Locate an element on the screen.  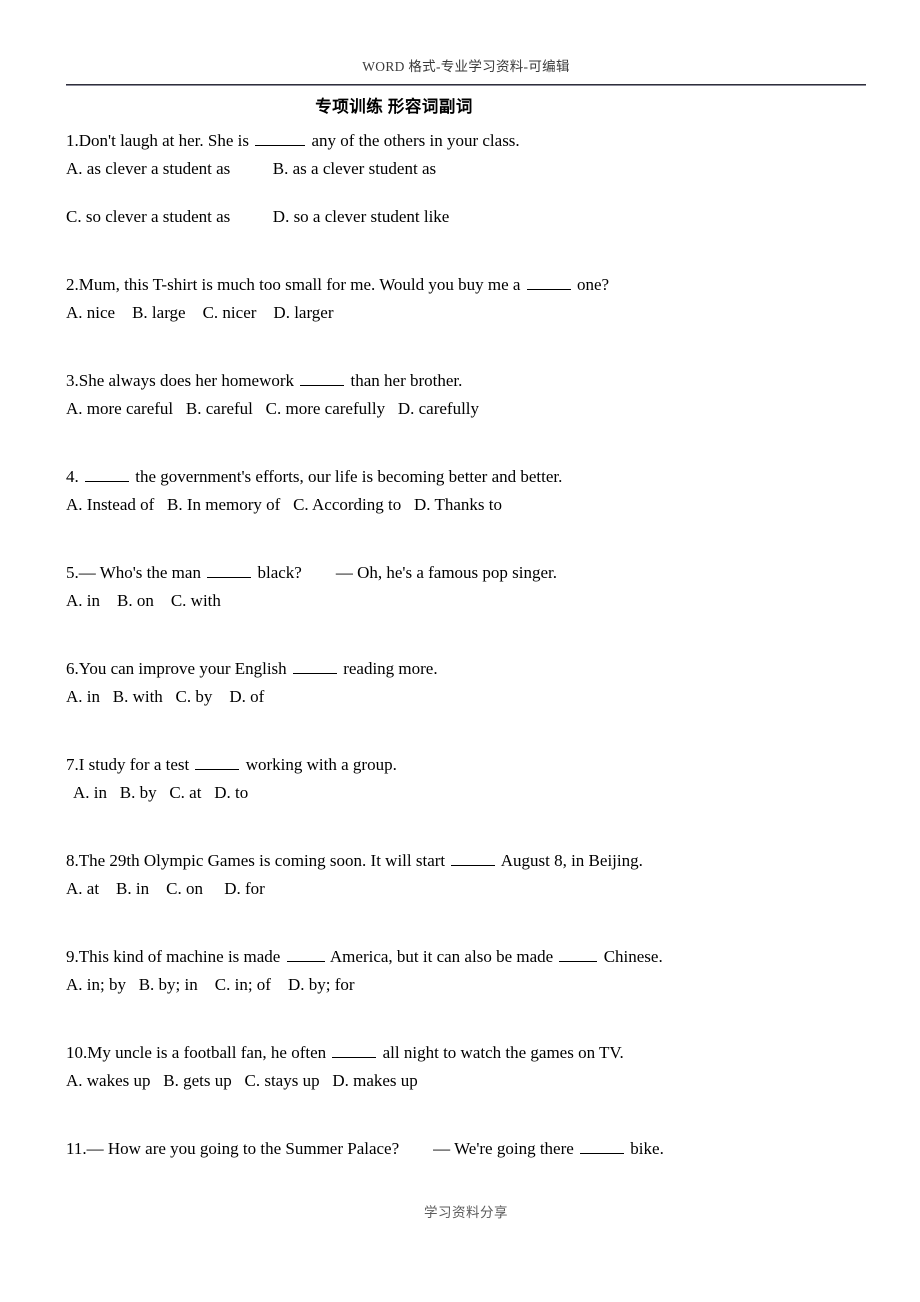
stem-text-before: 7.I study for a test is located at coordinates (130, 764).